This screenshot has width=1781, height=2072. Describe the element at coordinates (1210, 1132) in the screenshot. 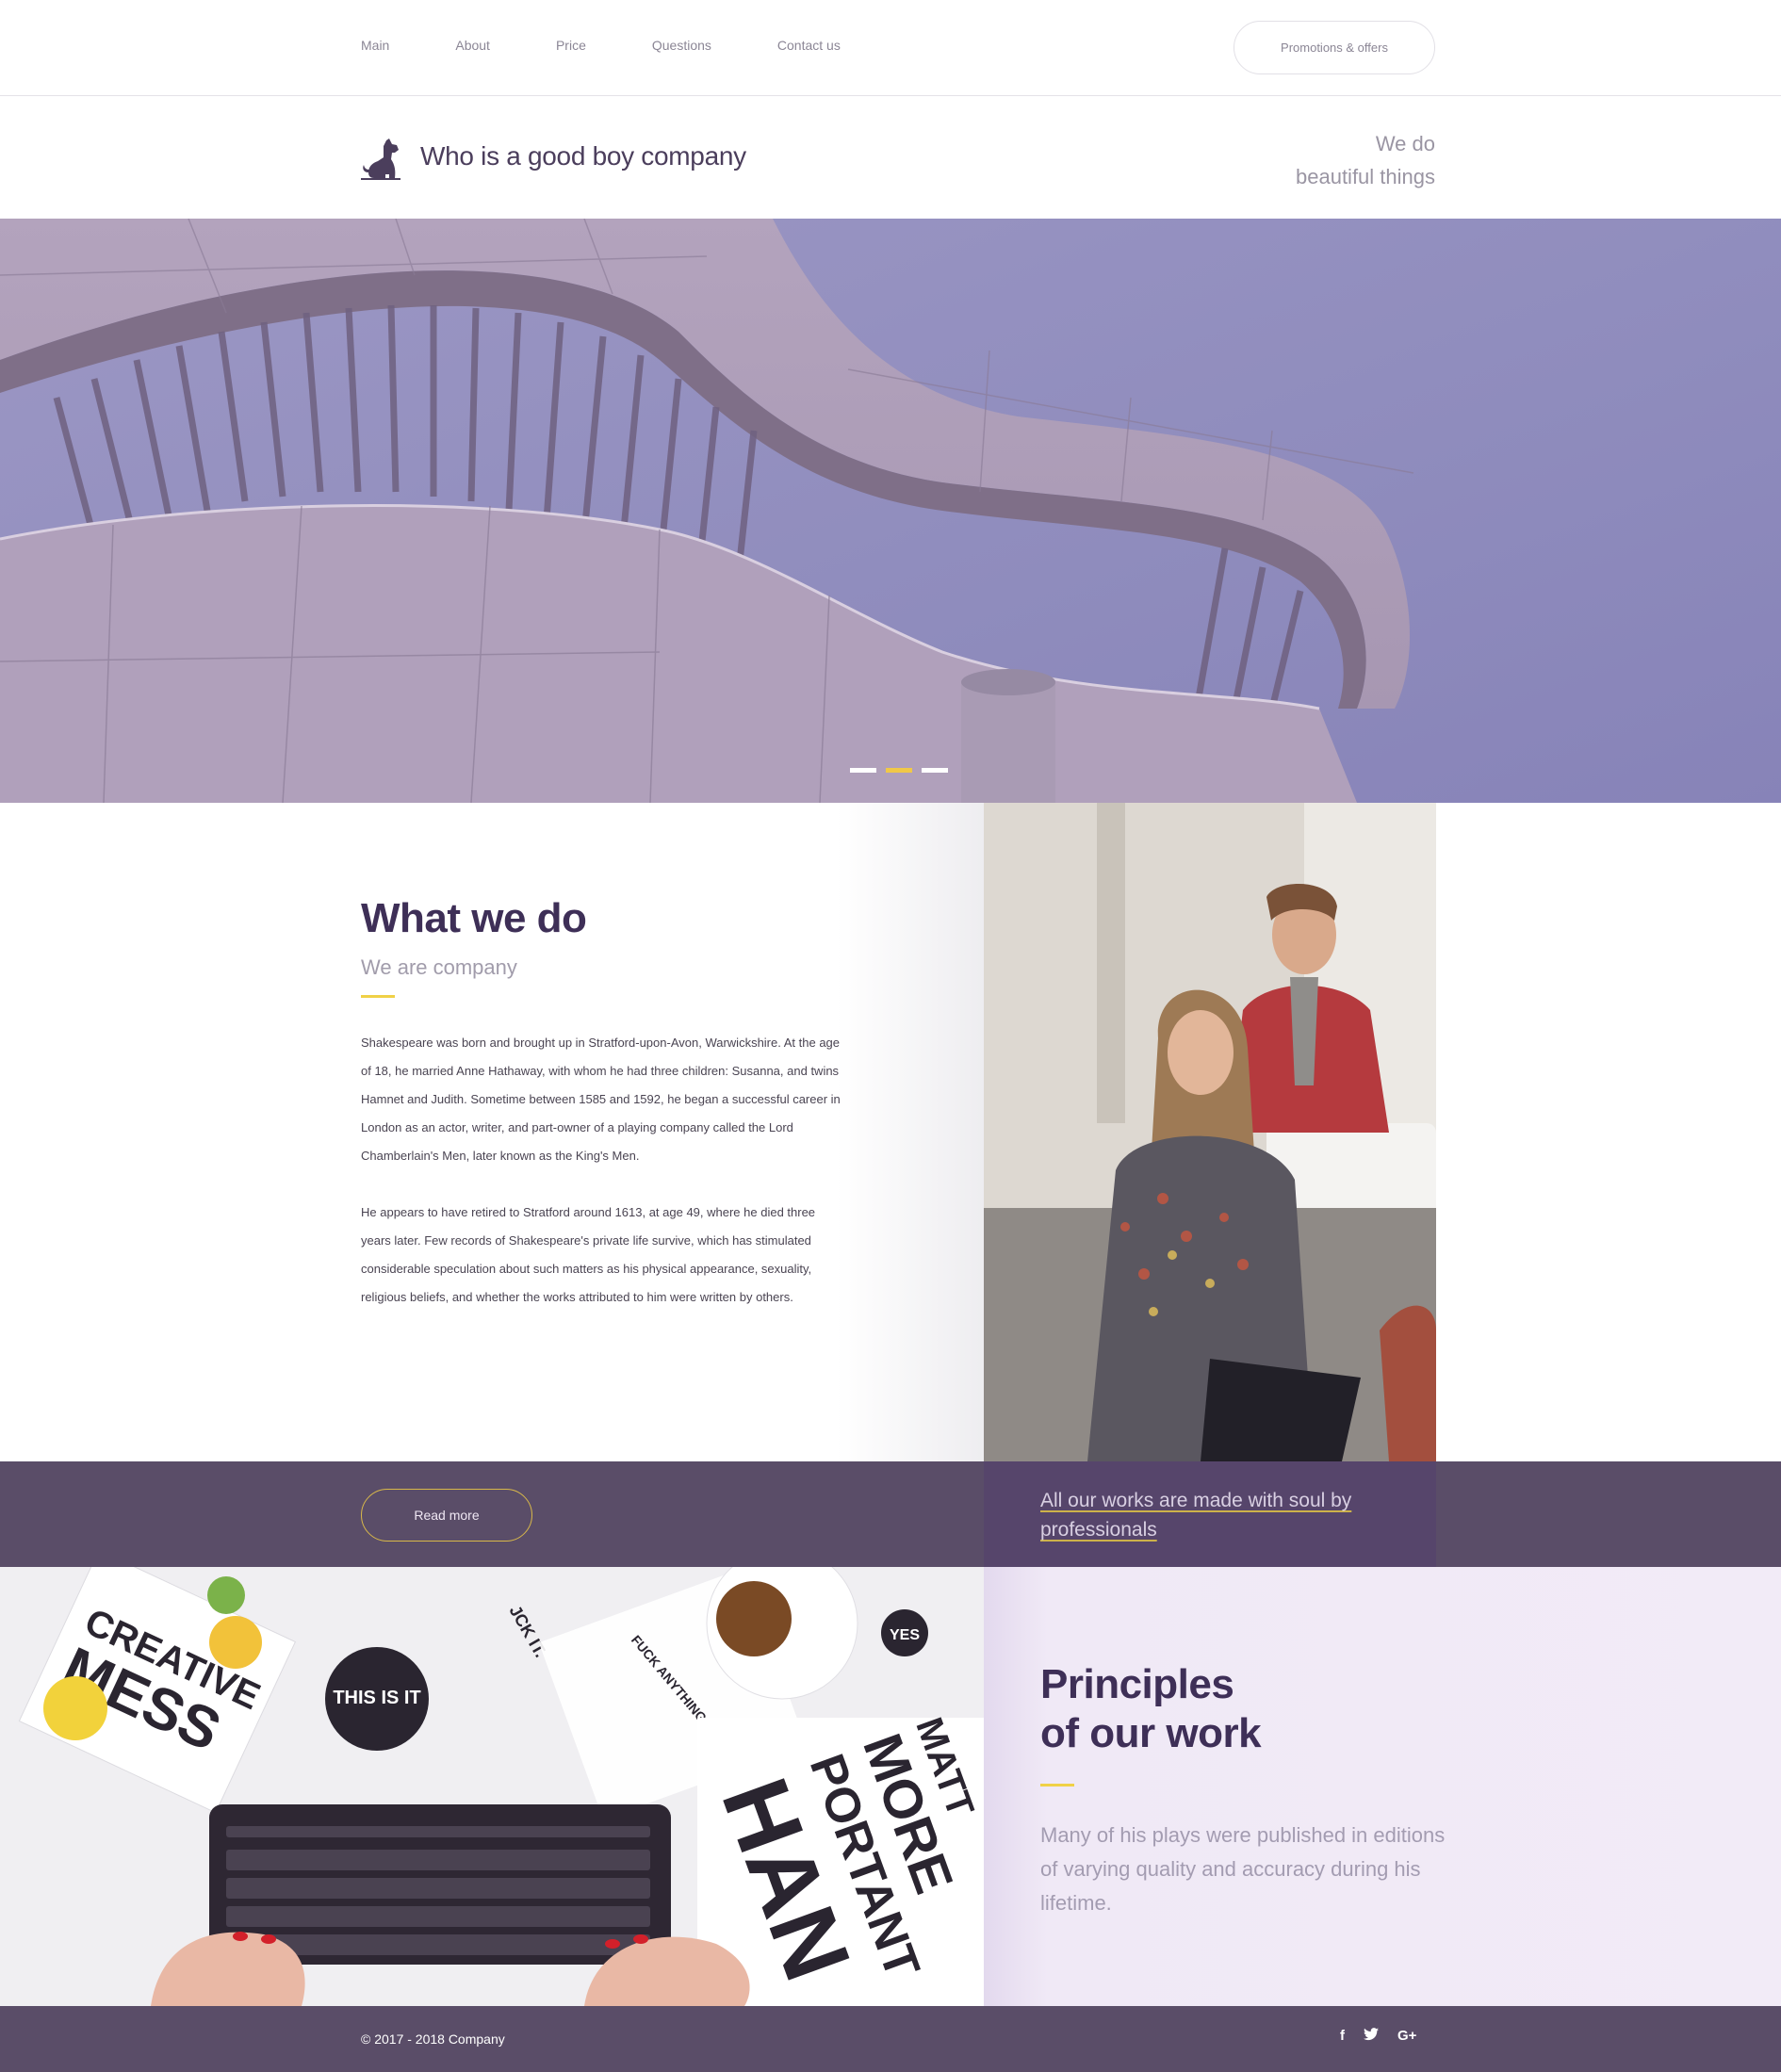

I see `team-meeting-photo` at that location.